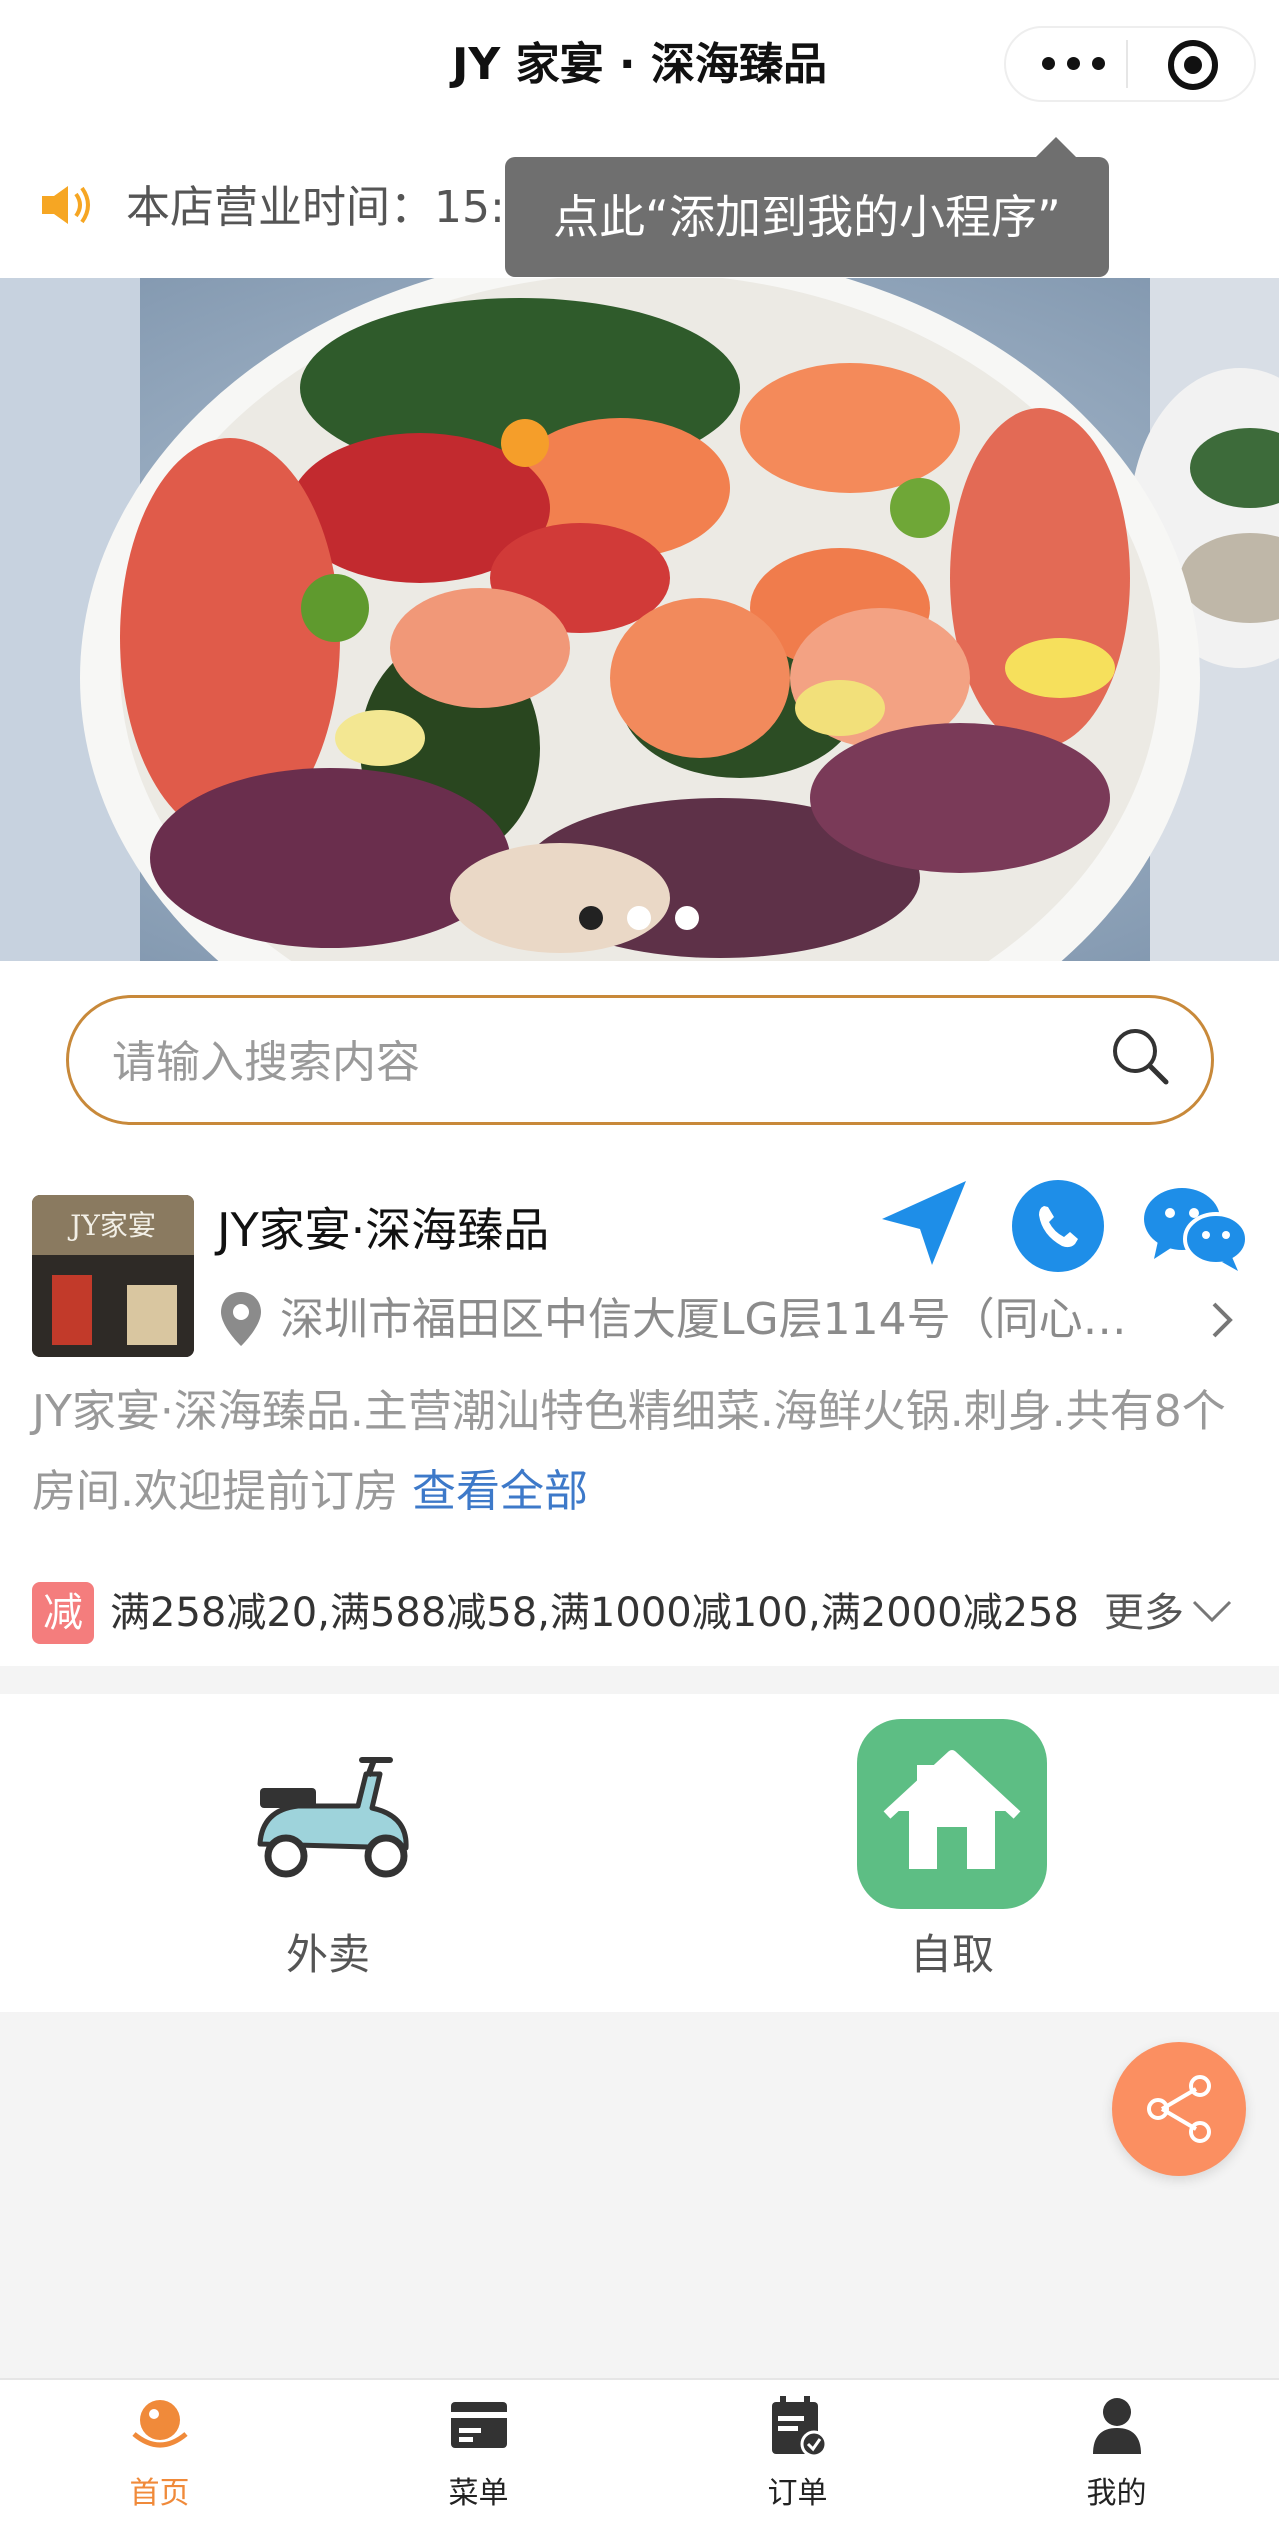 The height and width of the screenshot is (2544, 1279). What do you see at coordinates (159, 2493) in the screenshot?
I see `tab-home-label: 首页` at bounding box center [159, 2493].